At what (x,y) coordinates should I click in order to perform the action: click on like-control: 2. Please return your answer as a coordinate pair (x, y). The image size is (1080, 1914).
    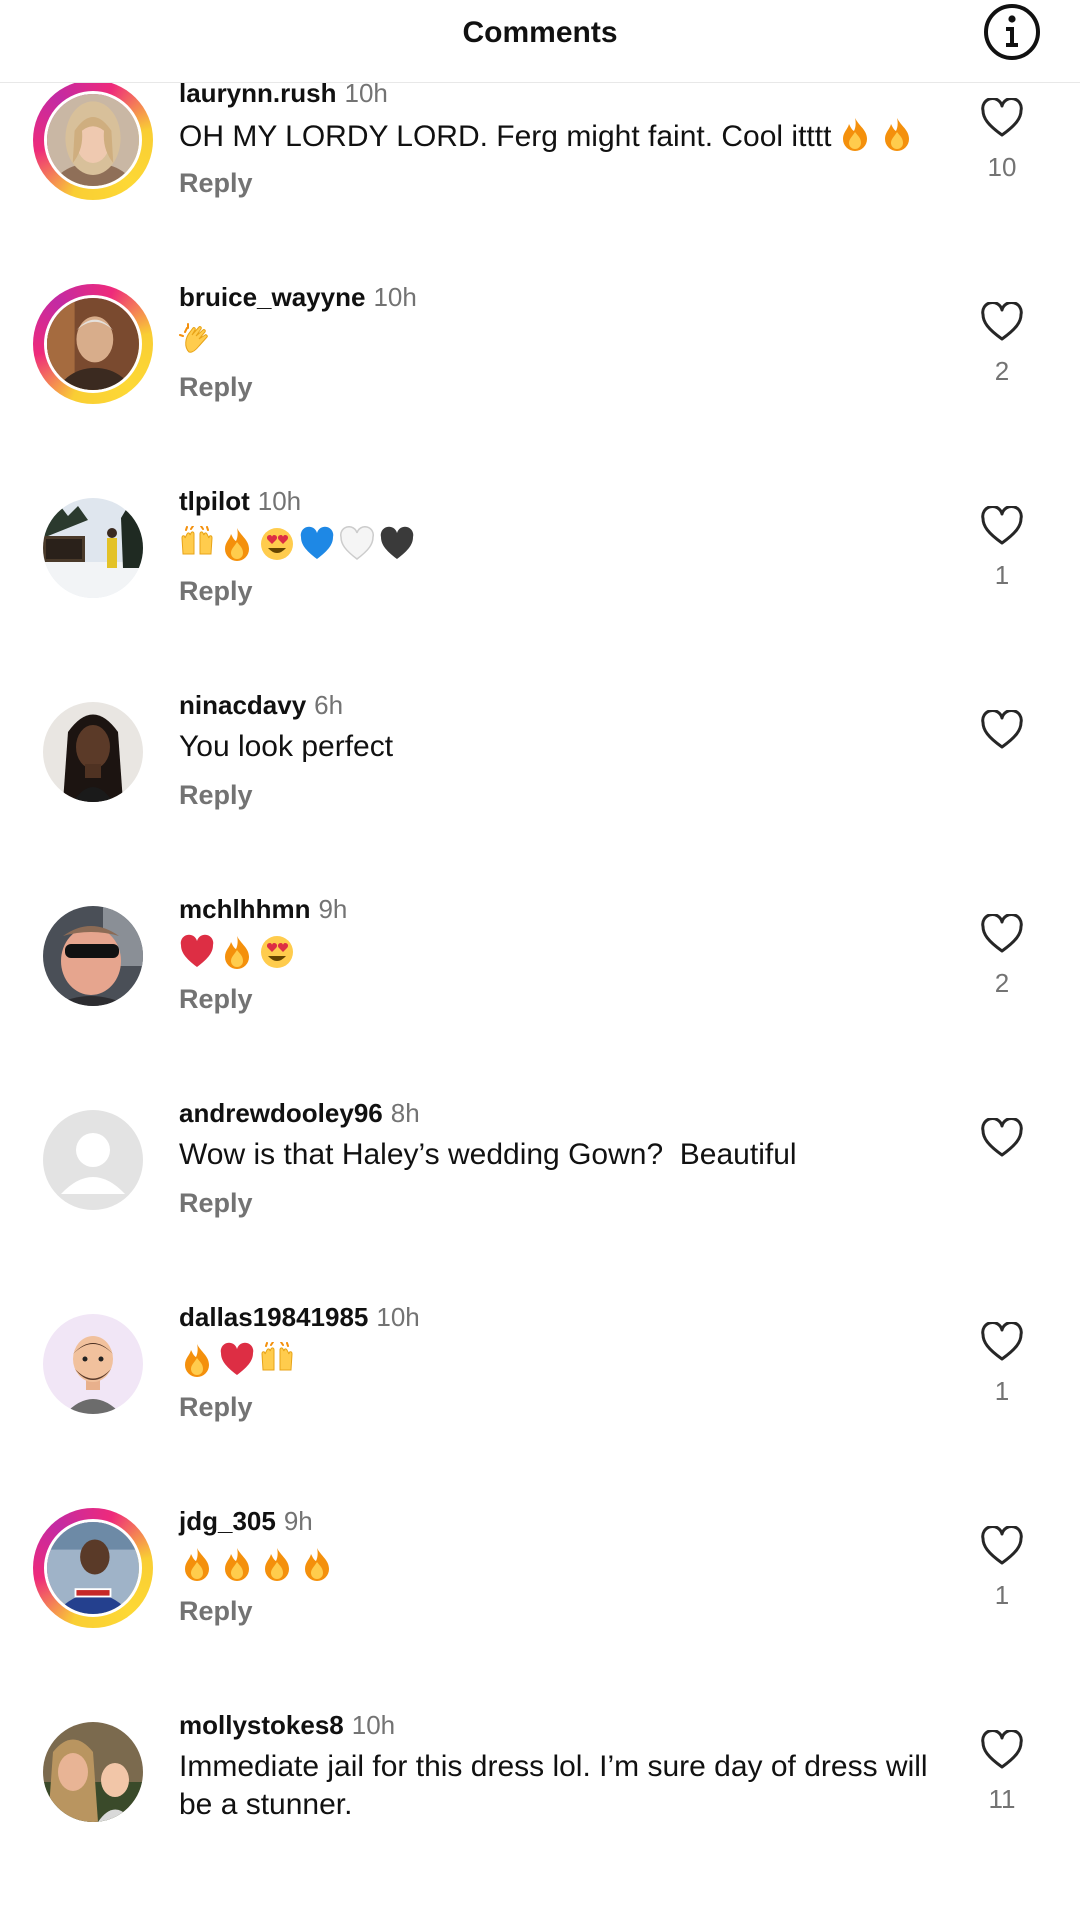
    Looking at the image, I should click on (1002, 352).